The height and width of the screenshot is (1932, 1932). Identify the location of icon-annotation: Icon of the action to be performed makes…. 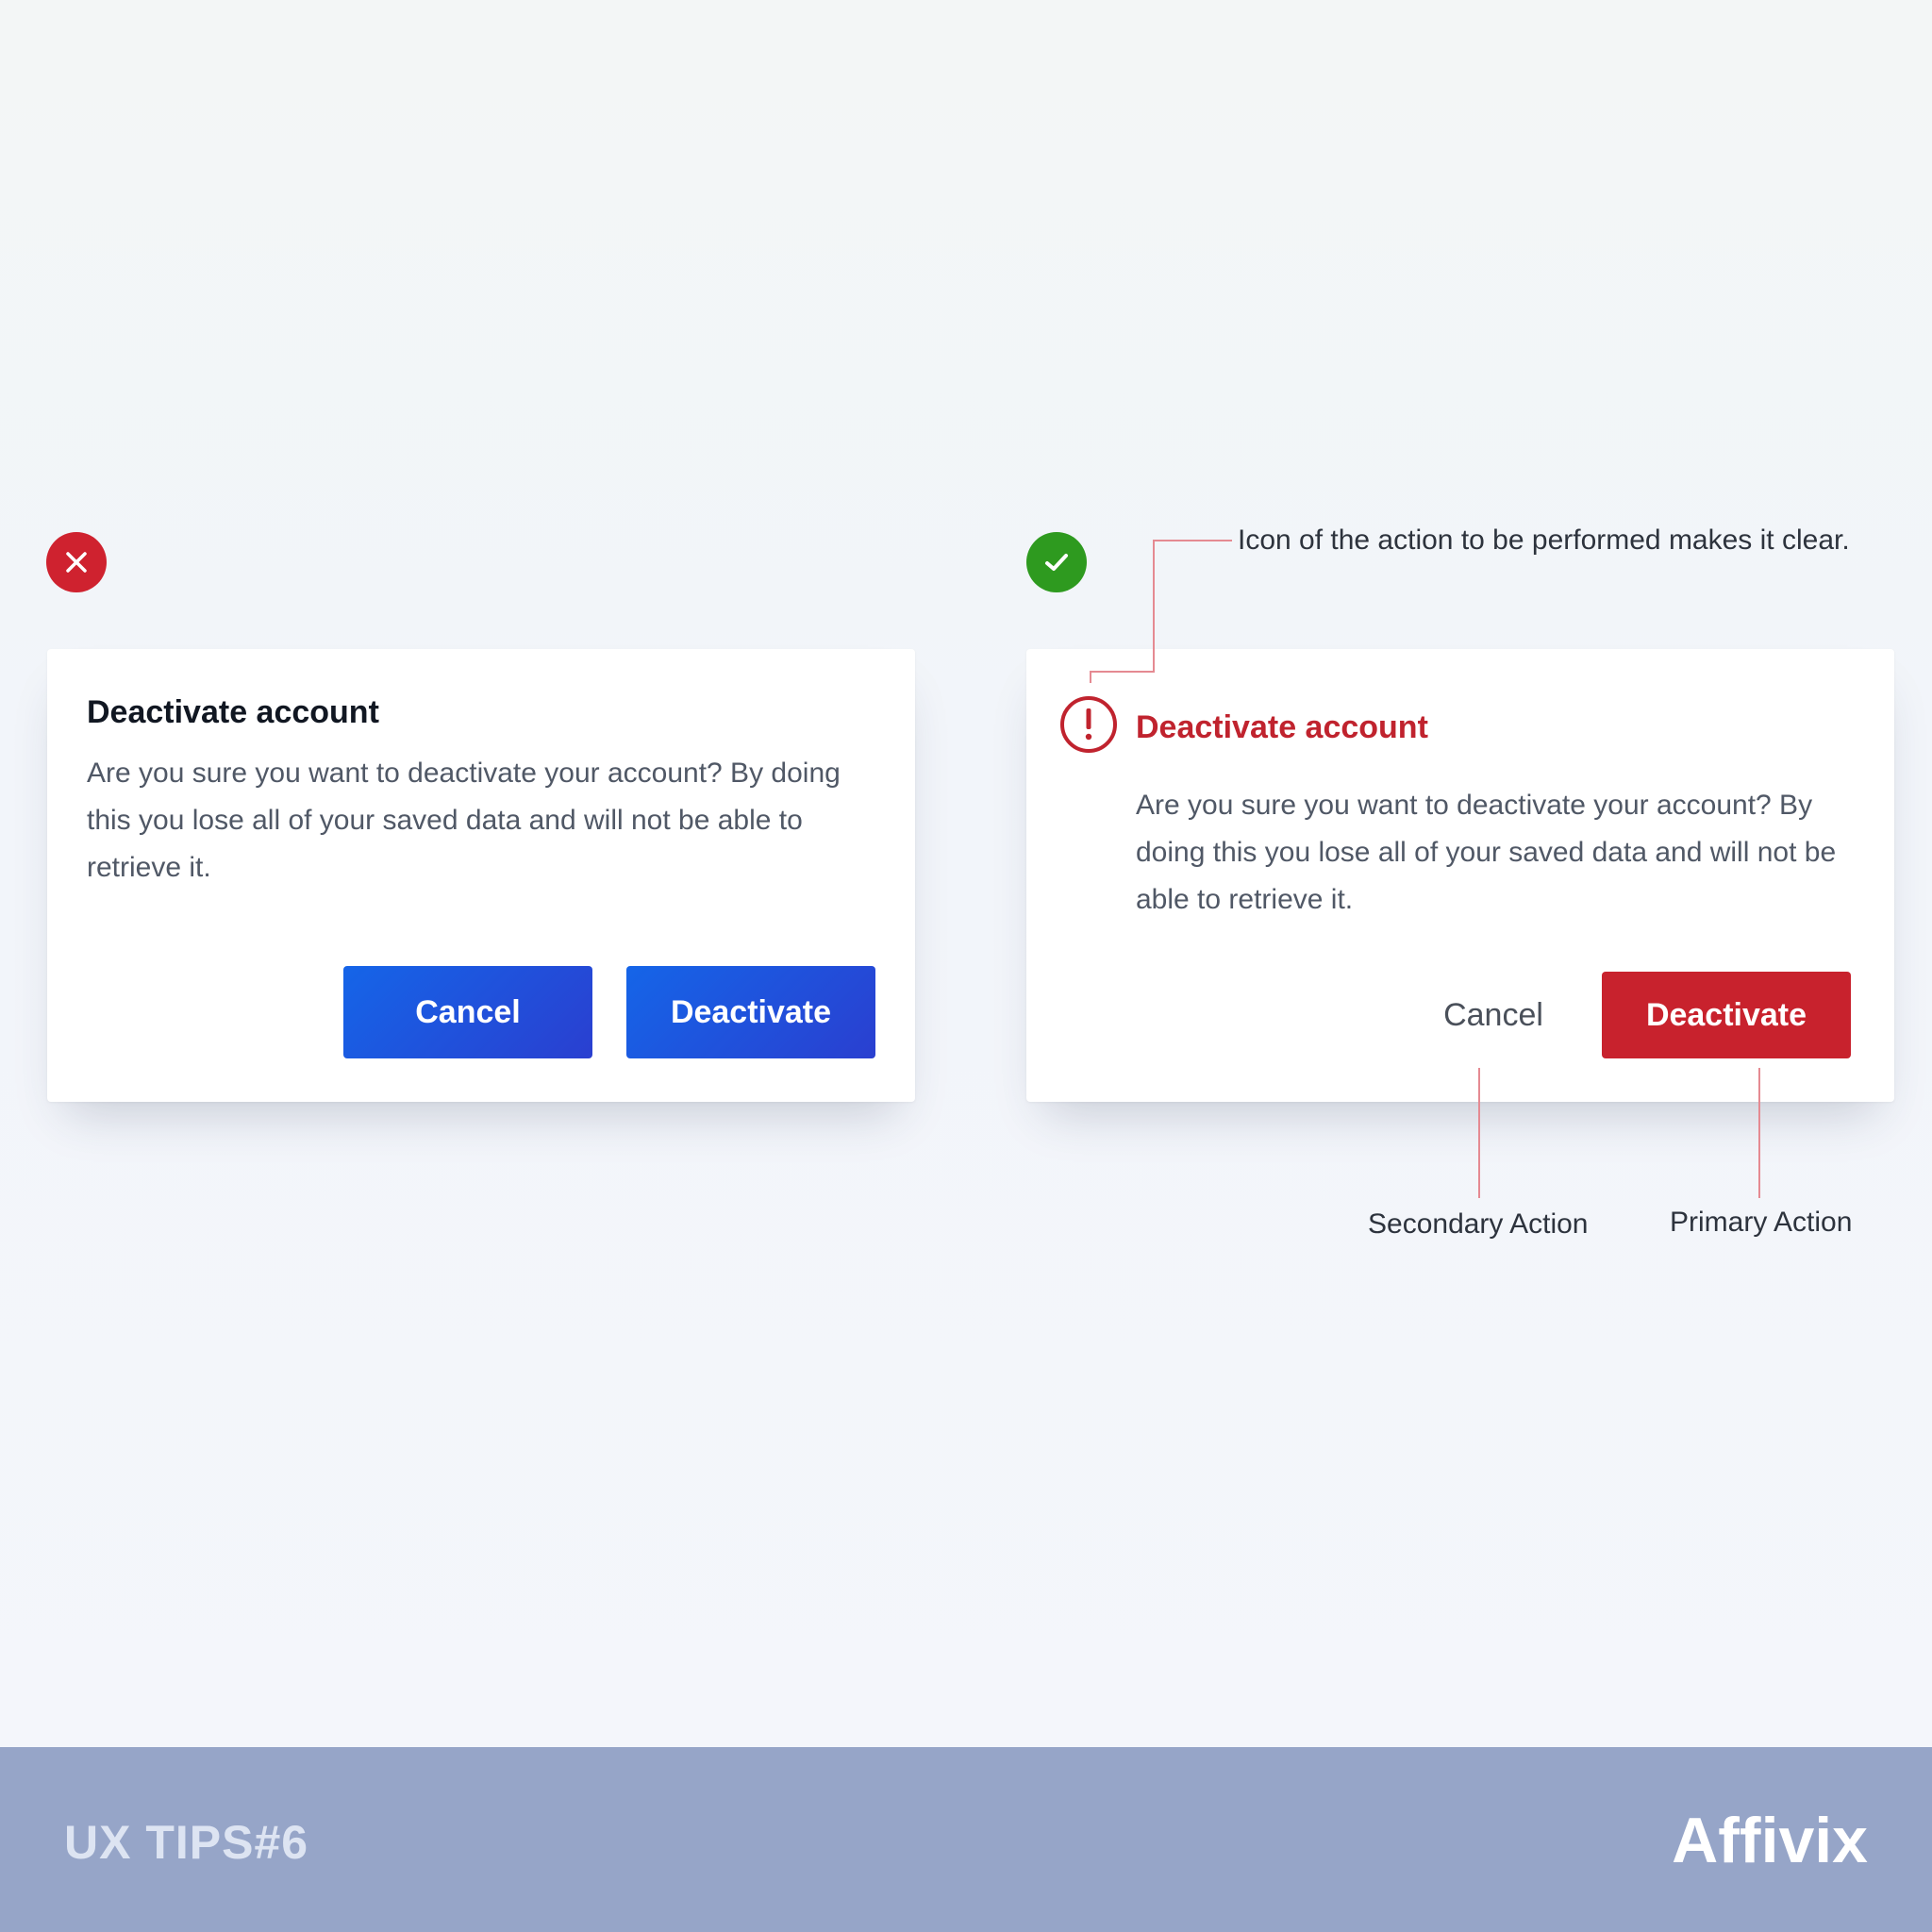
(1544, 540).